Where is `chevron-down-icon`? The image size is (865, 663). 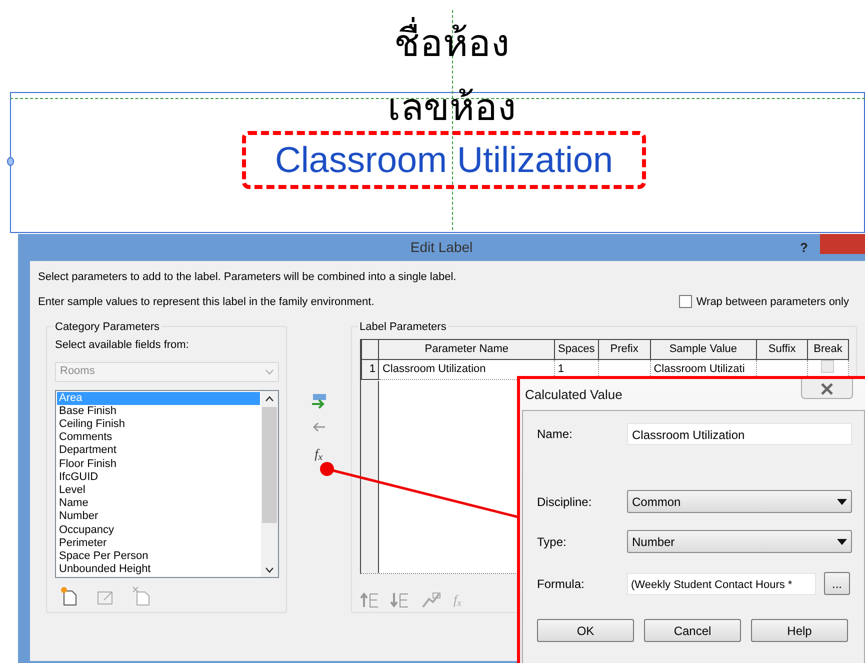 chevron-down-icon is located at coordinates (269, 371).